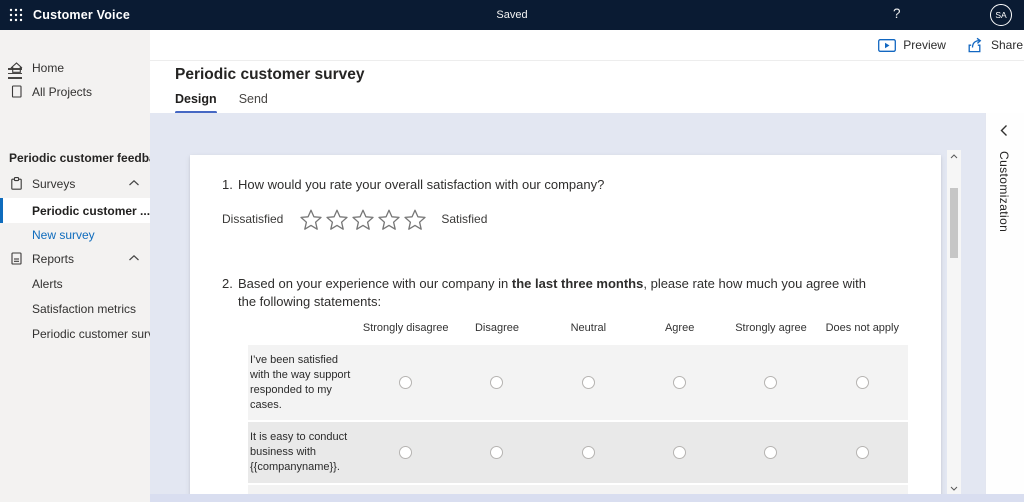 This screenshot has height=502, width=1024. I want to click on column-header: Strongly disagree, so click(405, 328).